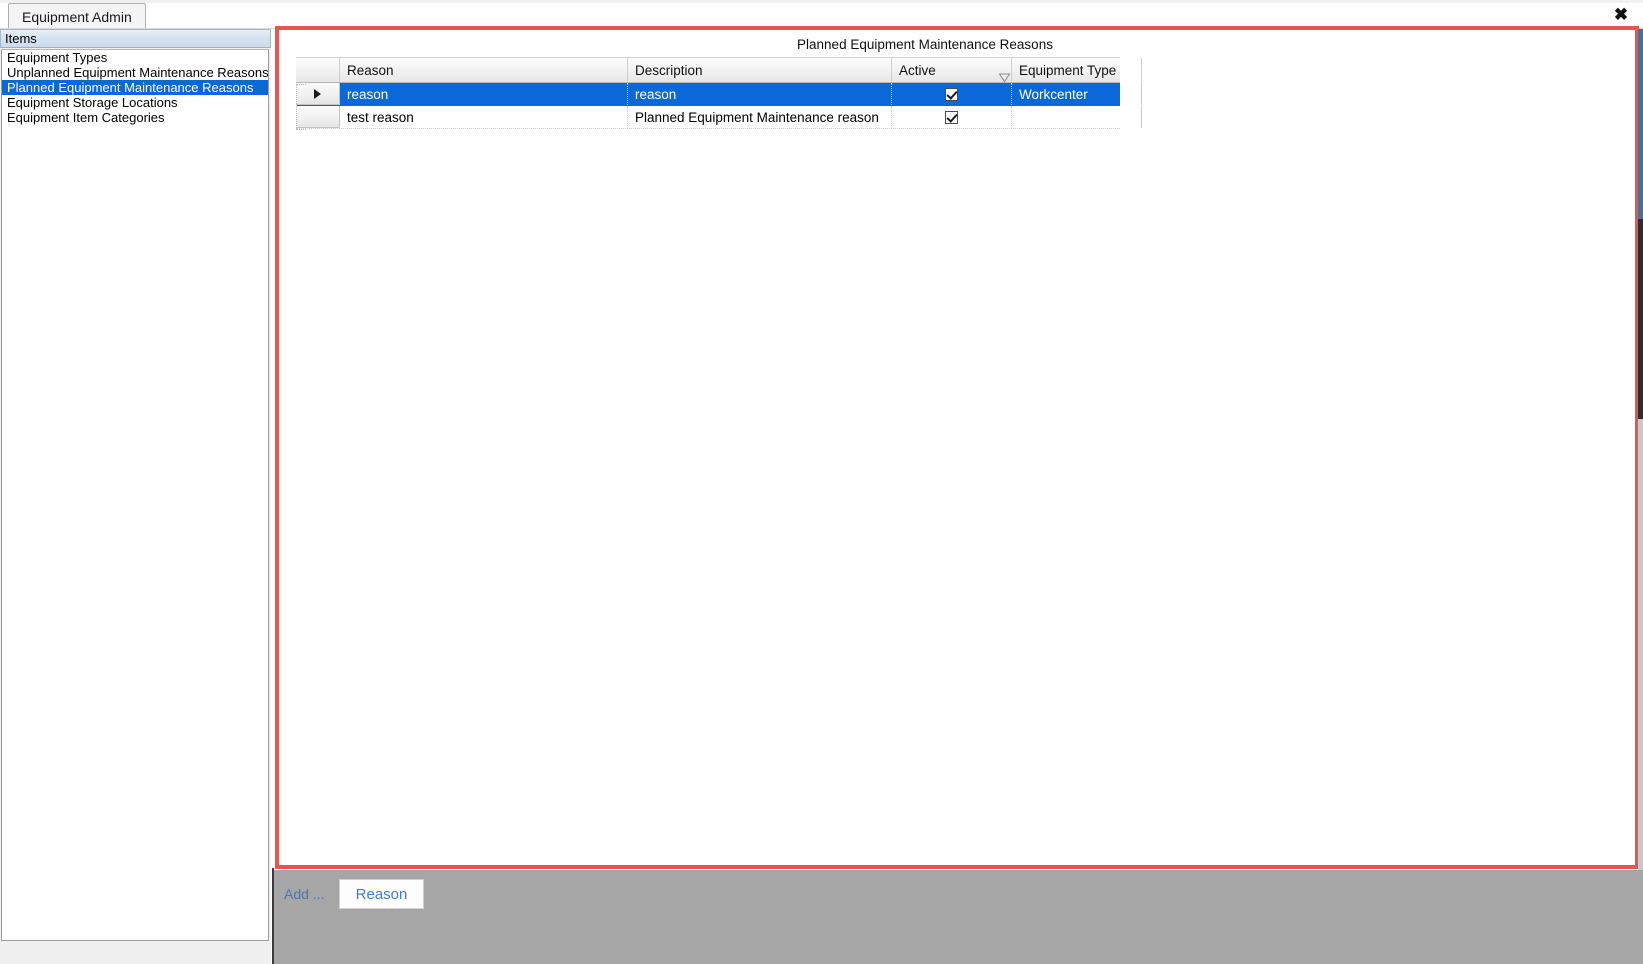 This screenshot has width=1643, height=964. What do you see at coordinates (484, 70) in the screenshot?
I see `grid-column-header-reason: Reason` at bounding box center [484, 70].